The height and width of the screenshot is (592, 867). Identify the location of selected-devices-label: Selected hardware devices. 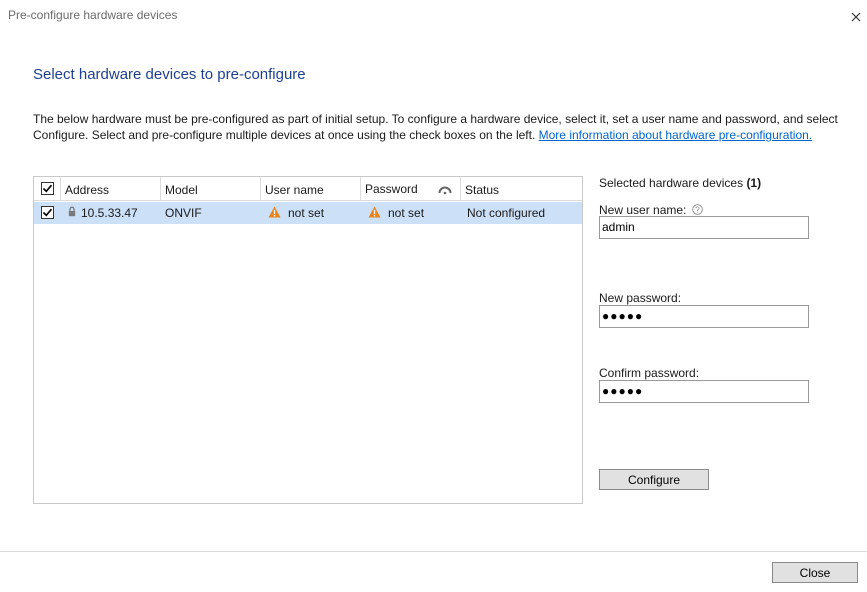
(671, 183).